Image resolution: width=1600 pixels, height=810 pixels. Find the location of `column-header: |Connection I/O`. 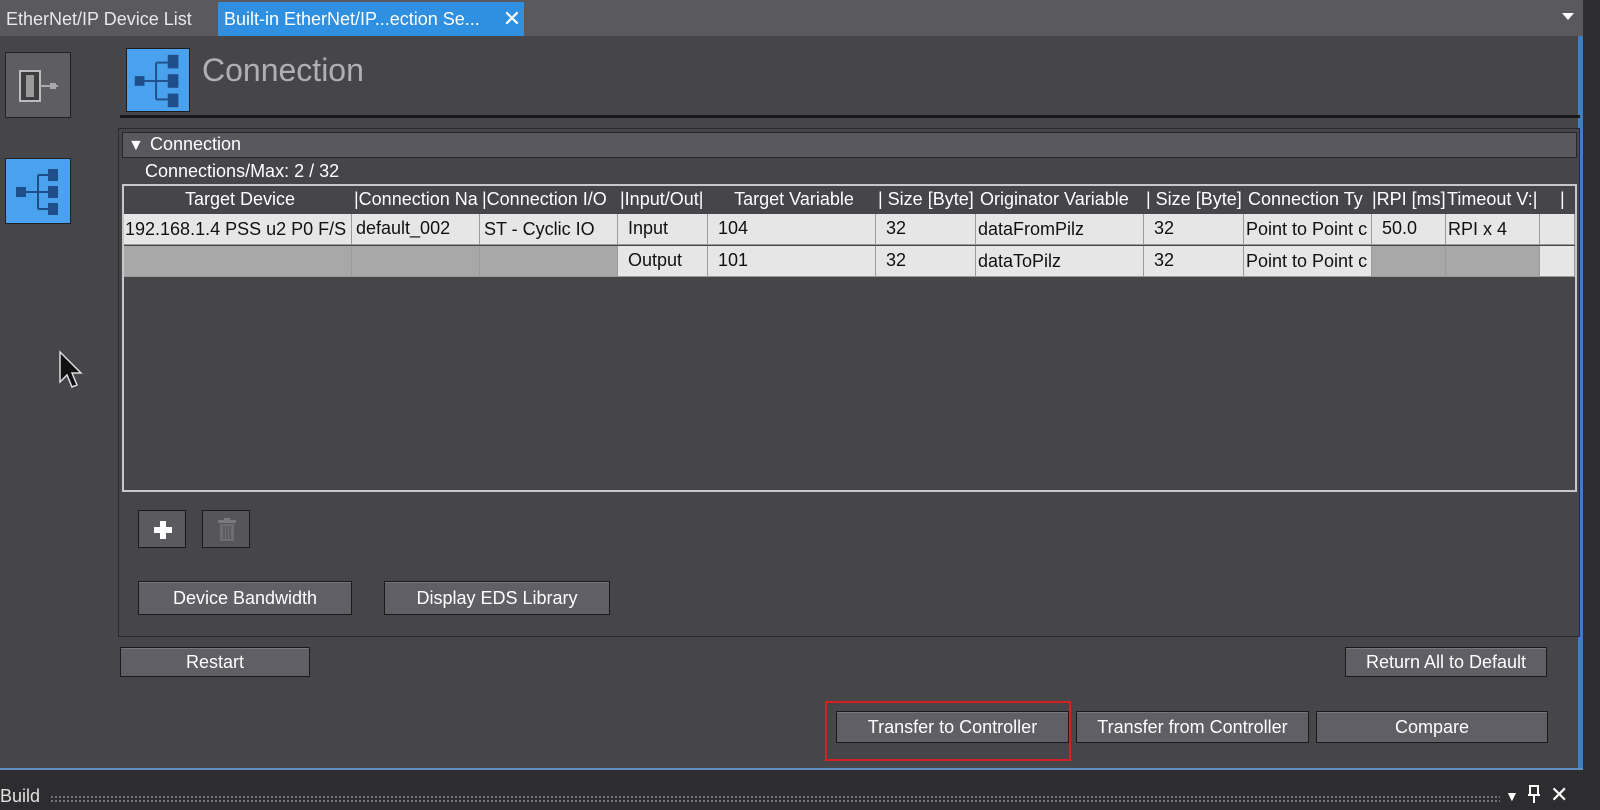

column-header: |Connection I/O is located at coordinates (551, 199).